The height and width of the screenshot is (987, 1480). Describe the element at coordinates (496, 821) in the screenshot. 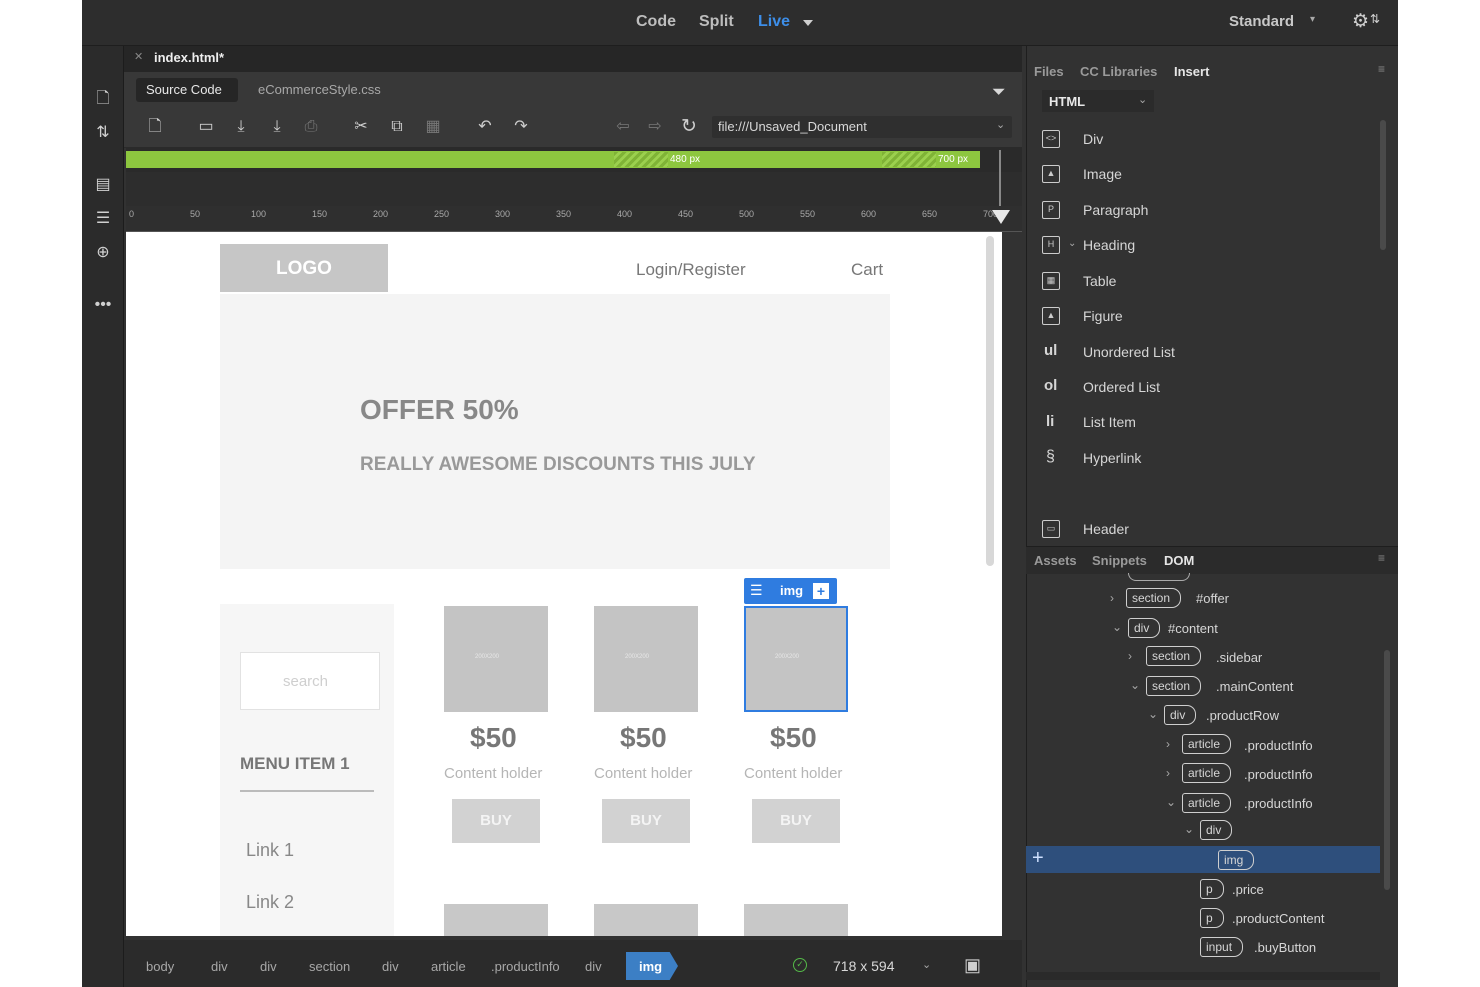

I see `buy-button-1: BUY` at that location.